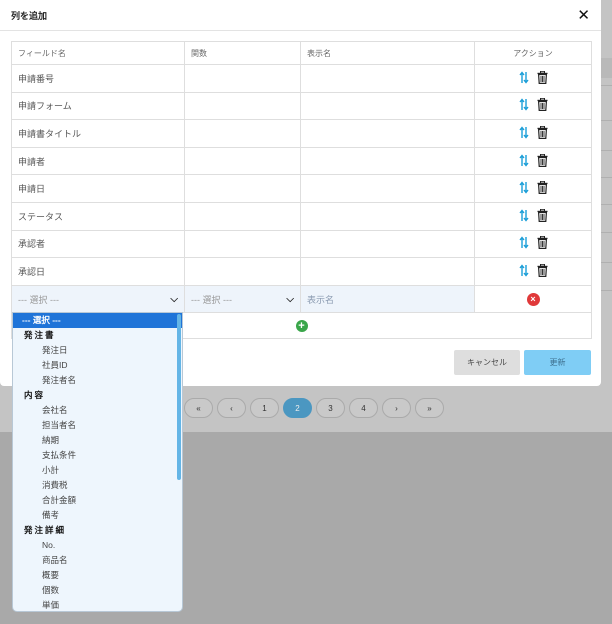 The height and width of the screenshot is (624, 612). Describe the element at coordinates (179, 397) in the screenshot. I see `dropdown-scrollbar` at that location.